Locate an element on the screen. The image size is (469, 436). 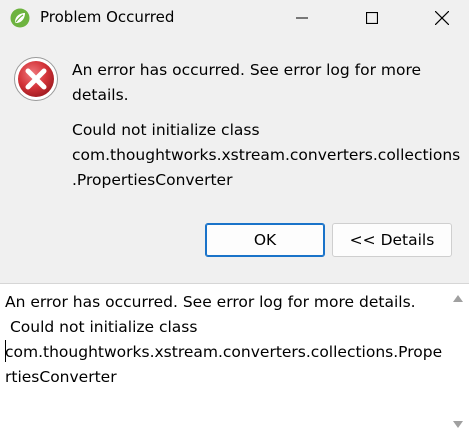
error-icon is located at coordinates (36, 79).